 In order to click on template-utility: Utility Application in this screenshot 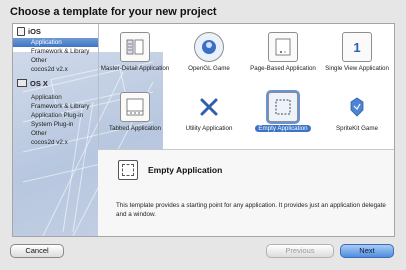, I will do `click(209, 119)`.